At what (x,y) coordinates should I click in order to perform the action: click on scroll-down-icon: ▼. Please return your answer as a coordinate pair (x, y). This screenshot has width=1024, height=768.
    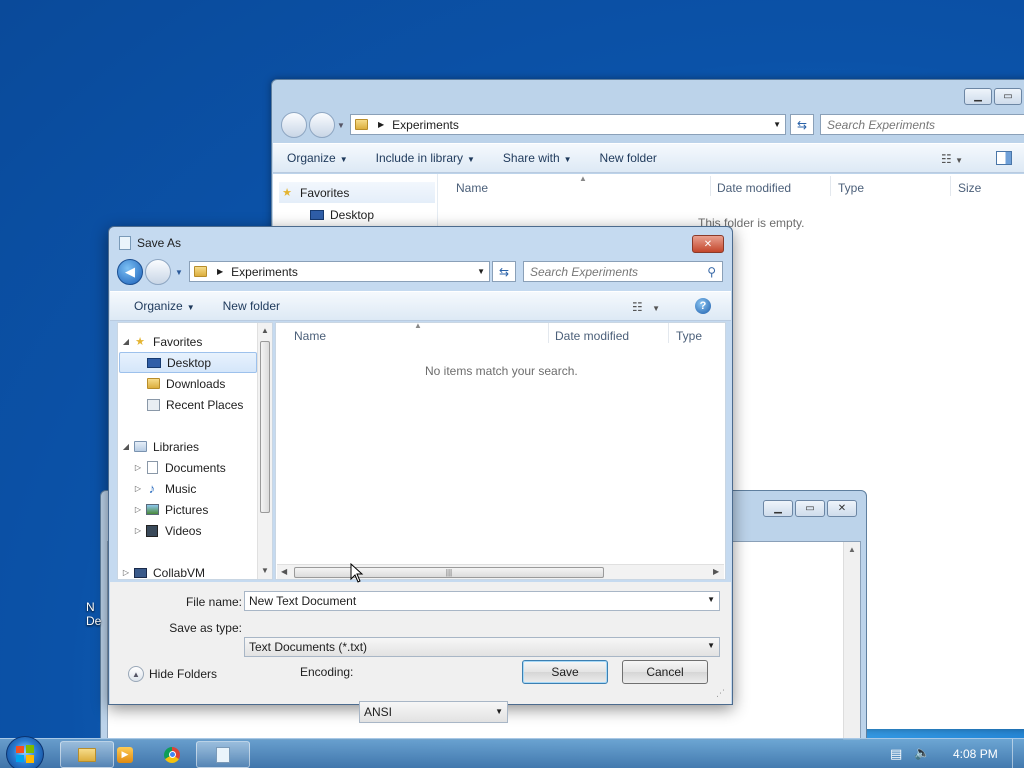
    Looking at the image, I should click on (265, 570).